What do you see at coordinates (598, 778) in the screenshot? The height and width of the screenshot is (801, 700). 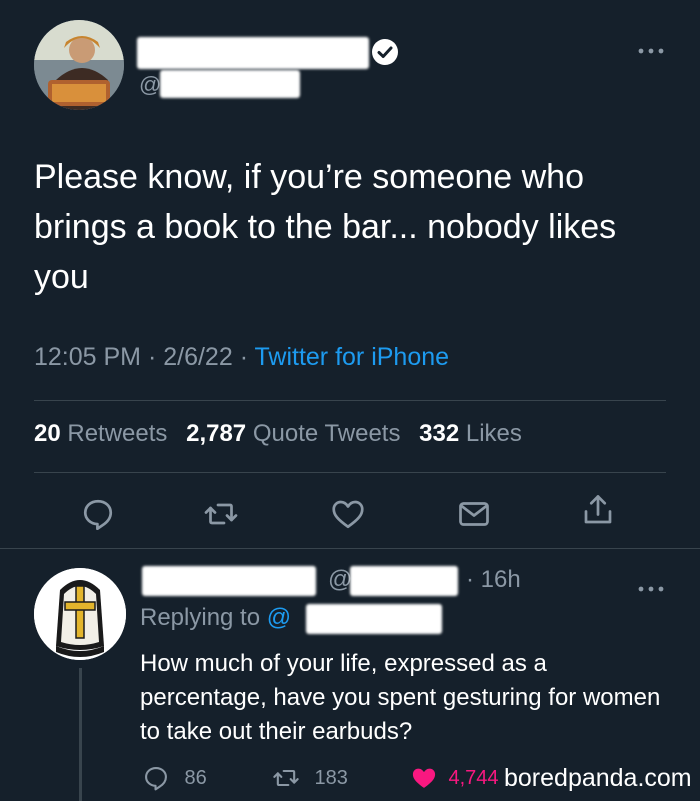 I see `watermark: boredpanda.com` at bounding box center [598, 778].